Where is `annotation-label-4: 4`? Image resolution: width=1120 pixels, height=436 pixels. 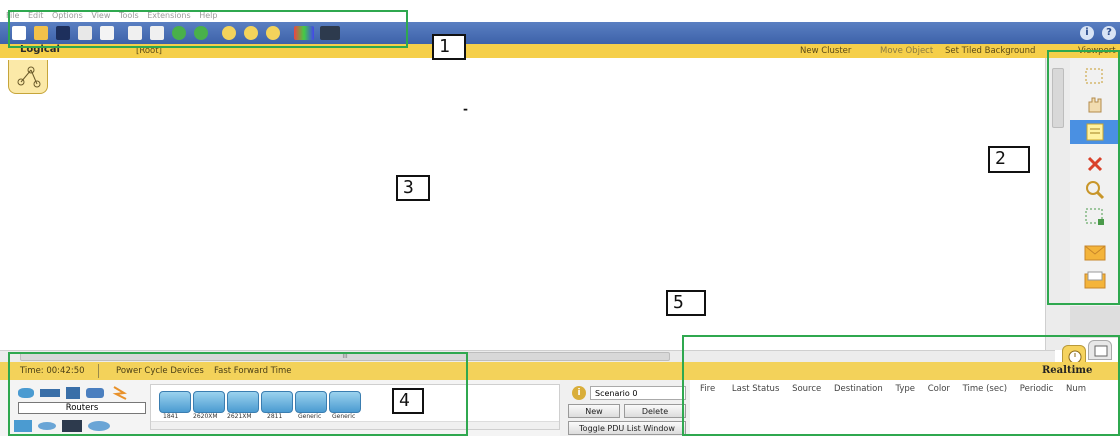
annotation-label-4: 4 is located at coordinates (408, 401).